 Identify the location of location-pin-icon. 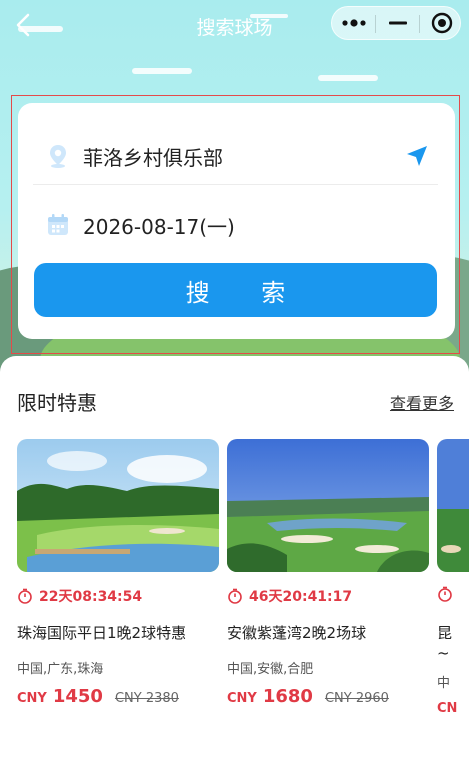
(58, 156).